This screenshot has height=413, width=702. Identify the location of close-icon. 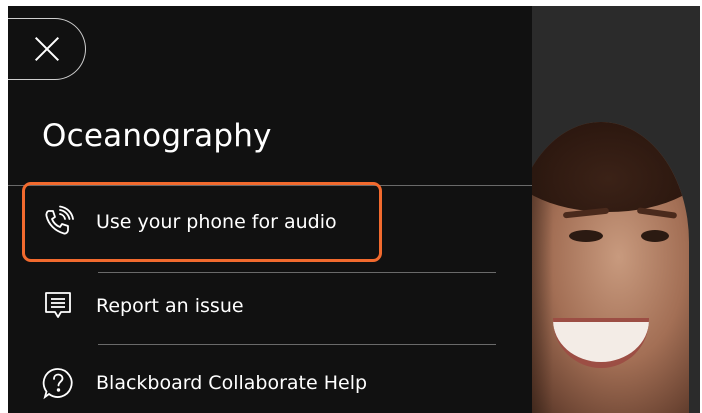
(47, 49).